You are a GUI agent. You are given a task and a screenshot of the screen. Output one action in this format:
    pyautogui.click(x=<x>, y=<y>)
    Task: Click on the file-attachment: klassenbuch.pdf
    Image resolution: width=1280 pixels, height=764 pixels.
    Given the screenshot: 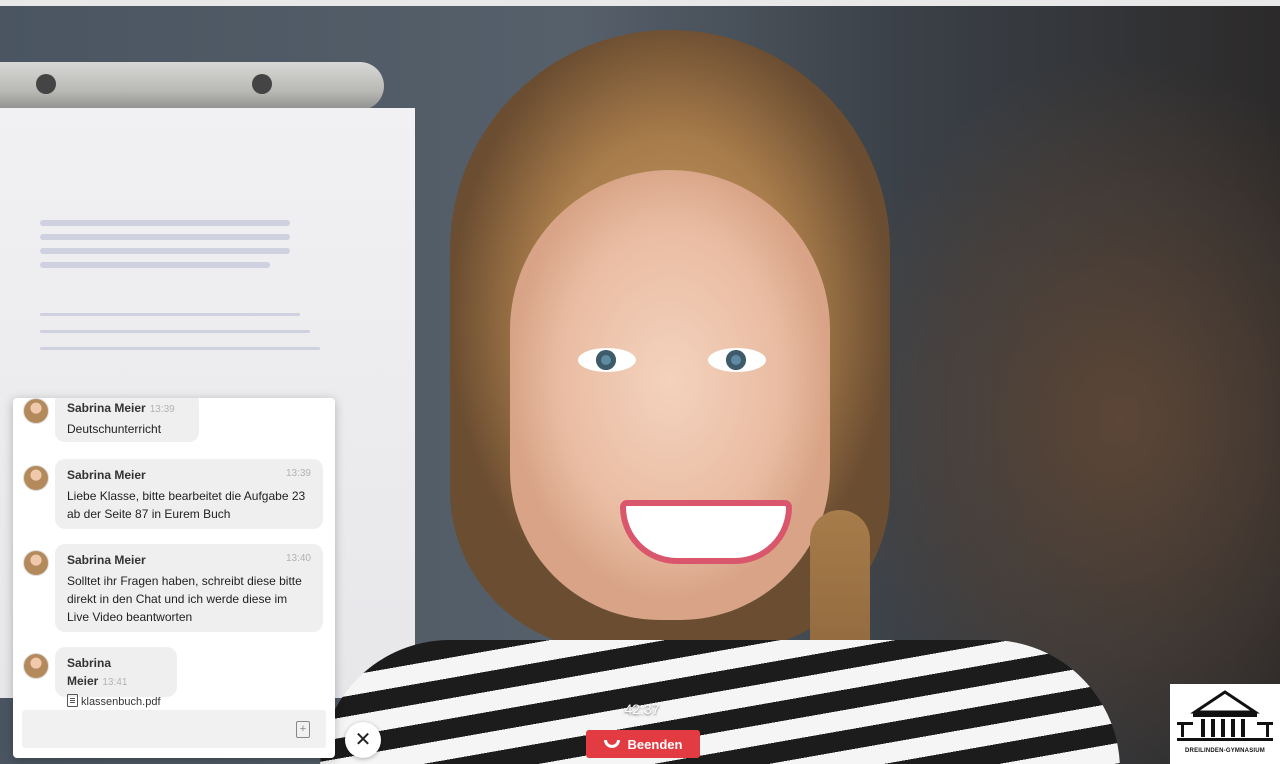 What is the action you would take?
    pyautogui.click(x=116, y=701)
    